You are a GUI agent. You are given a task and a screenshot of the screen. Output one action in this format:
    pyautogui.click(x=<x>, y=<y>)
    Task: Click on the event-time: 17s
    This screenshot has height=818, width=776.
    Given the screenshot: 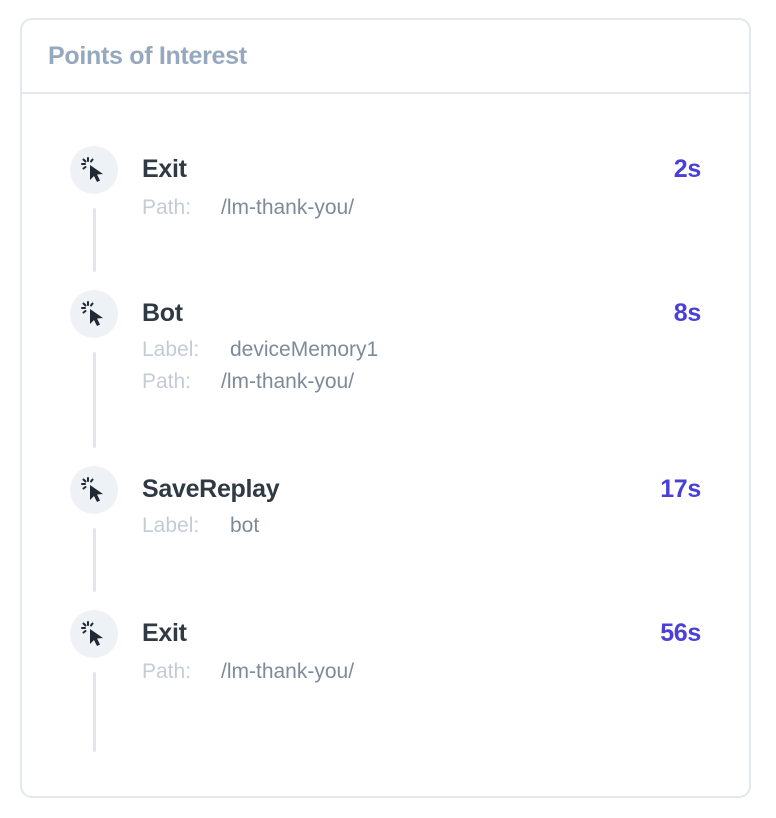 What is the action you would take?
    pyautogui.click(x=680, y=489)
    